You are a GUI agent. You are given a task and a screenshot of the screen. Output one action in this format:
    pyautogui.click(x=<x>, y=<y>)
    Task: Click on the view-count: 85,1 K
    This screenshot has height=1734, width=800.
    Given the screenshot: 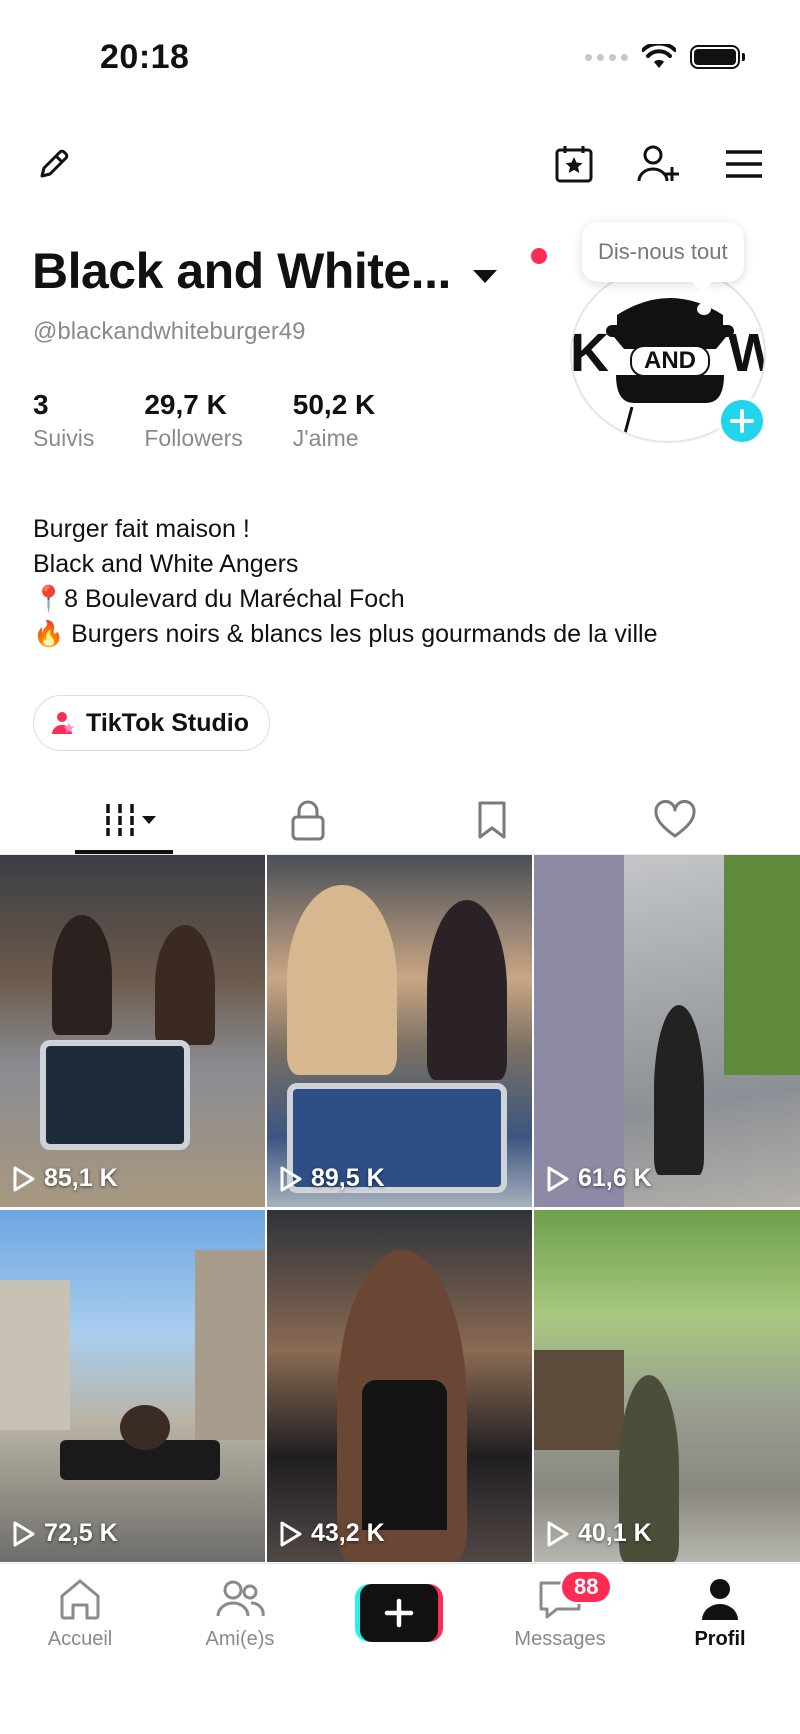 What is the action you would take?
    pyautogui.click(x=65, y=1178)
    